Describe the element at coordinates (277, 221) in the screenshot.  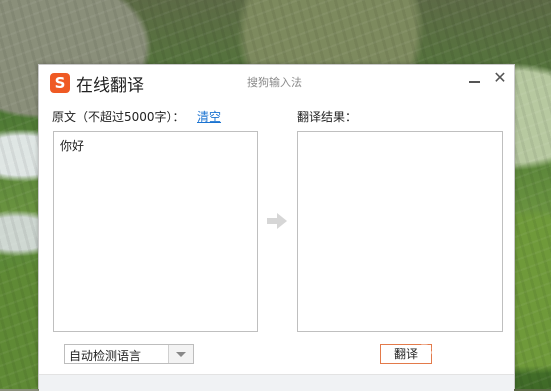
I see `arrow-right-icon` at that location.